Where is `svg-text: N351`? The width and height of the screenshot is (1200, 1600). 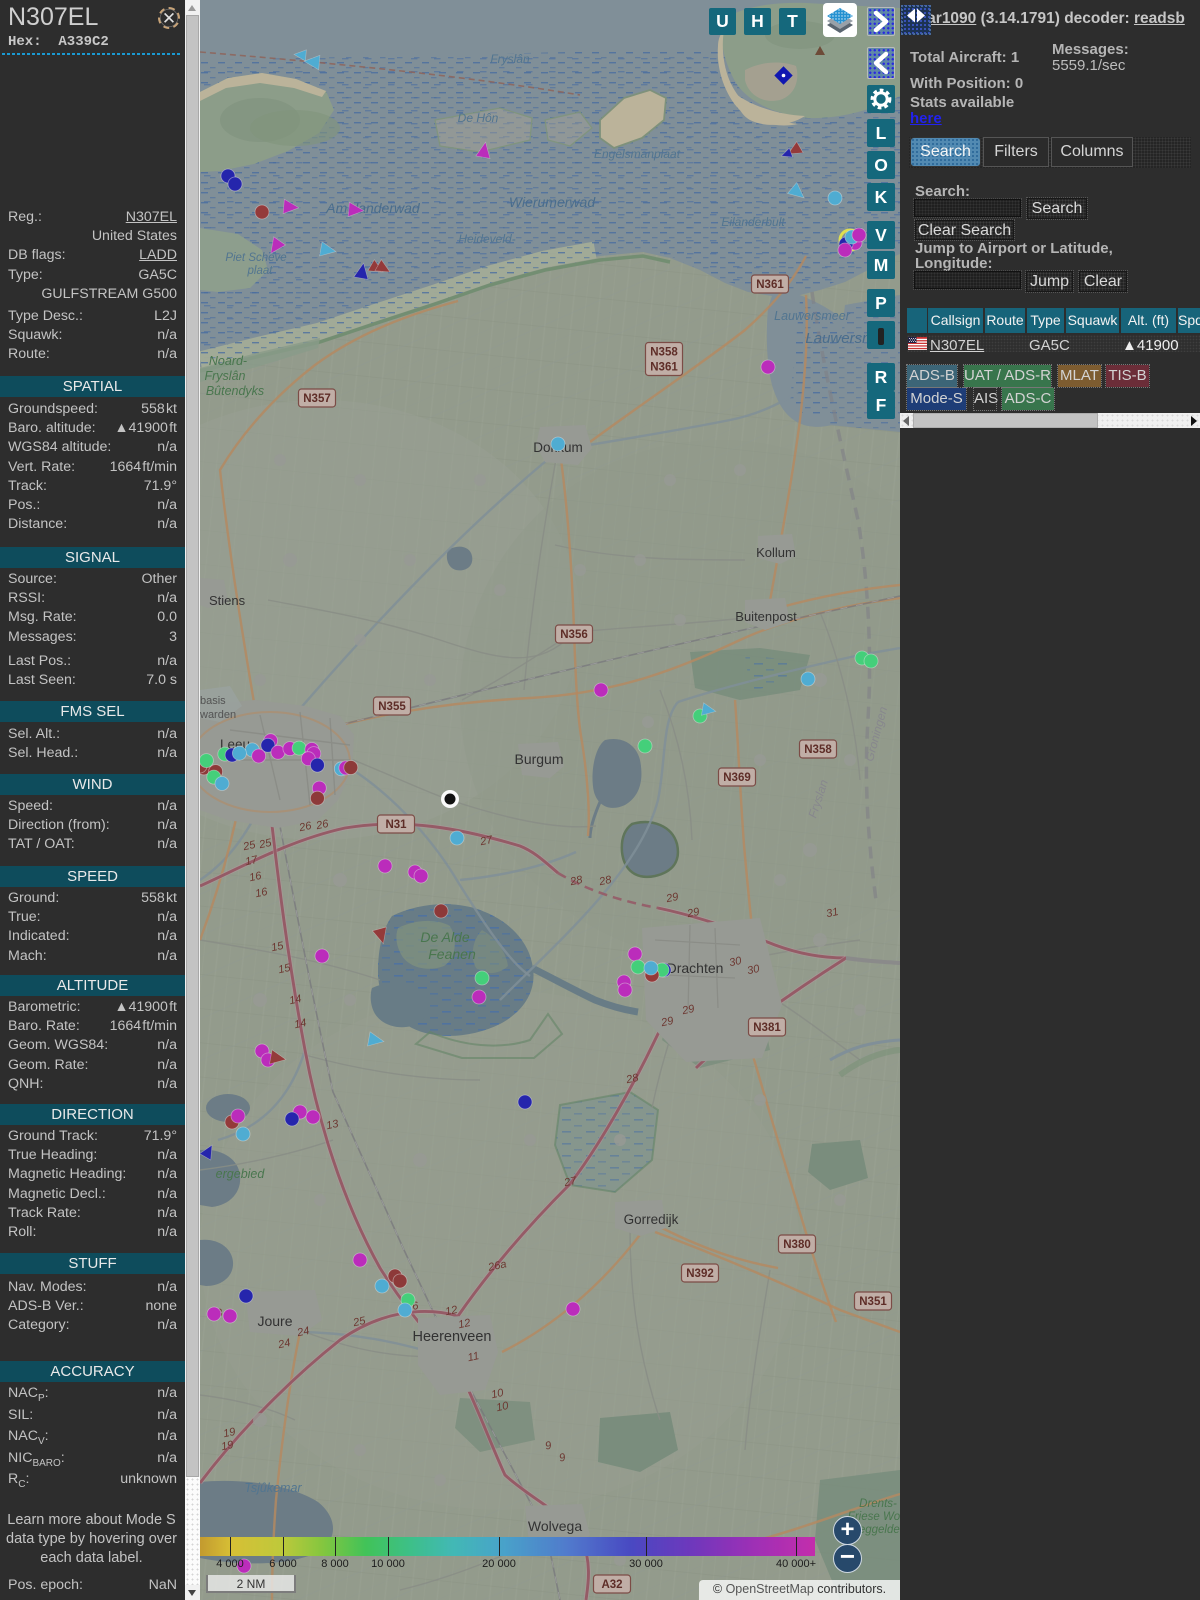
svg-text: N351 is located at coordinates (873, 1302).